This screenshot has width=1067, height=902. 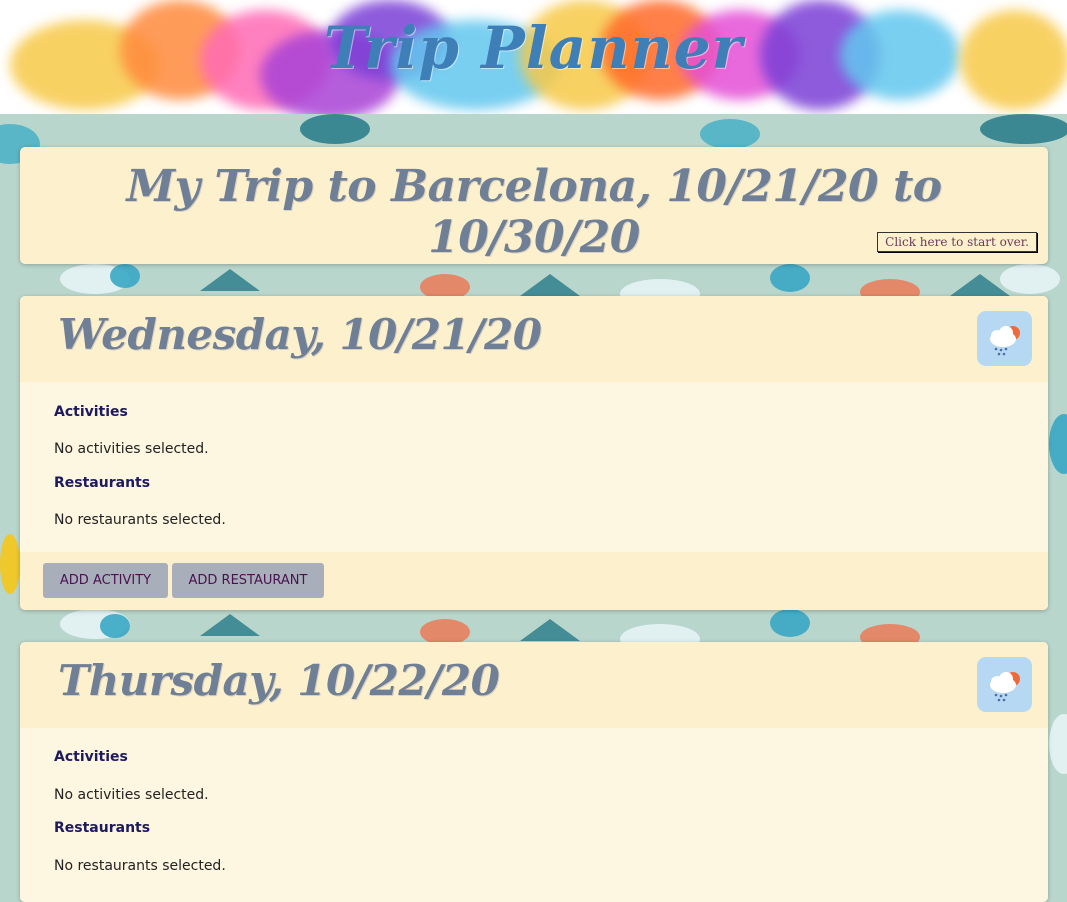 I want to click on day-header: Wednesday, 10/21/20, so click(x=534, y=339).